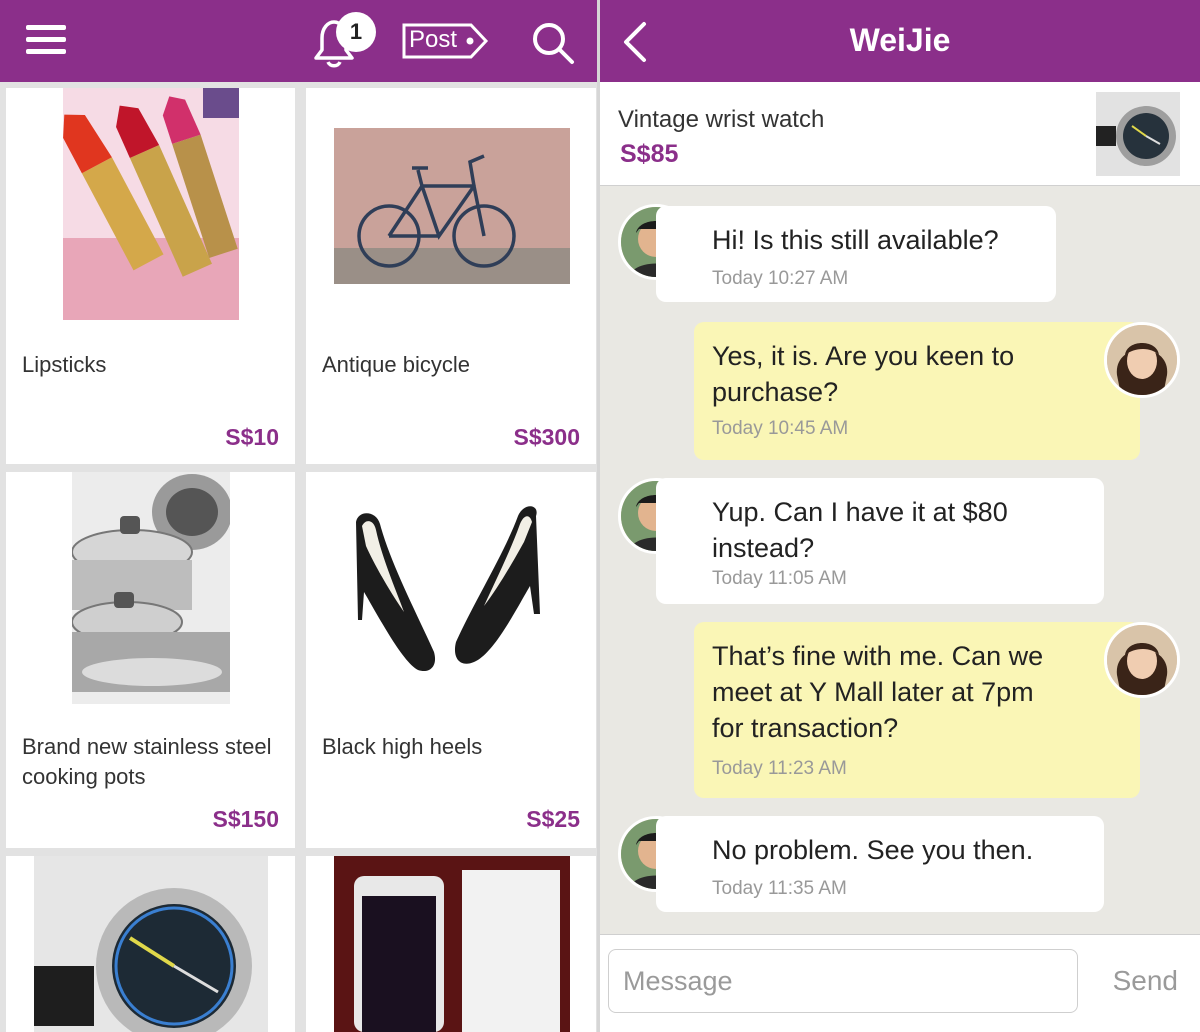 The image size is (1200, 1032). I want to click on item-thumbnail, so click(1138, 134).